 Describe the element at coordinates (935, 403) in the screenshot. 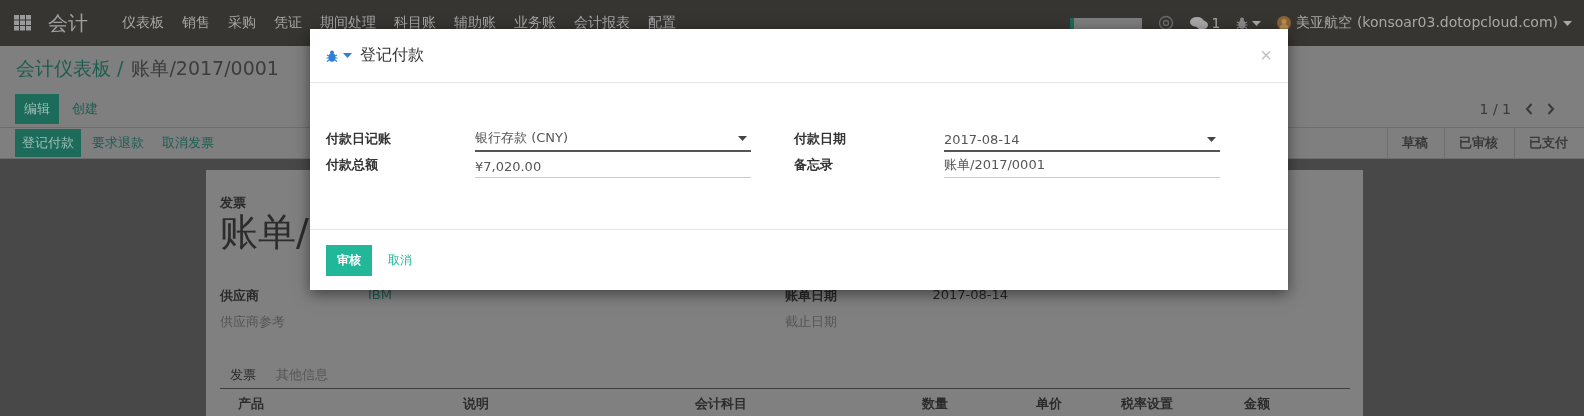

I see `column-header: 数量` at that location.